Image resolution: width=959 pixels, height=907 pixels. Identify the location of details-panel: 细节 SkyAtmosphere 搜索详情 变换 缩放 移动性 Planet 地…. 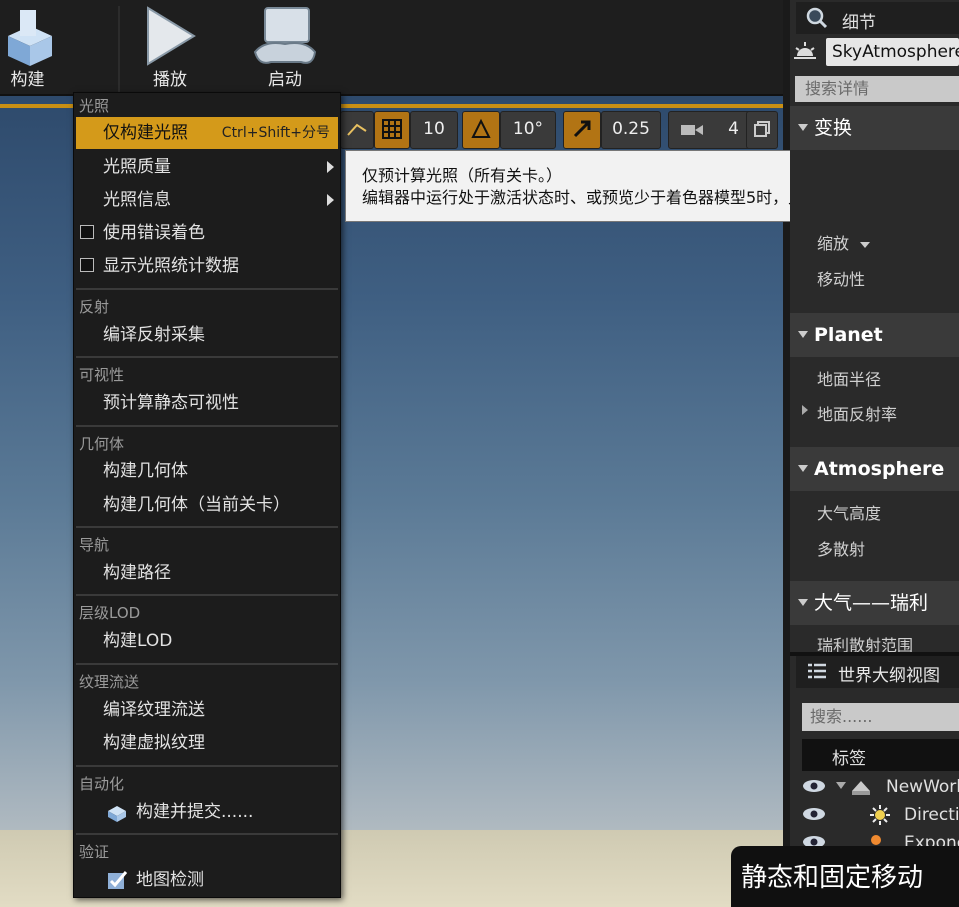
(874, 326).